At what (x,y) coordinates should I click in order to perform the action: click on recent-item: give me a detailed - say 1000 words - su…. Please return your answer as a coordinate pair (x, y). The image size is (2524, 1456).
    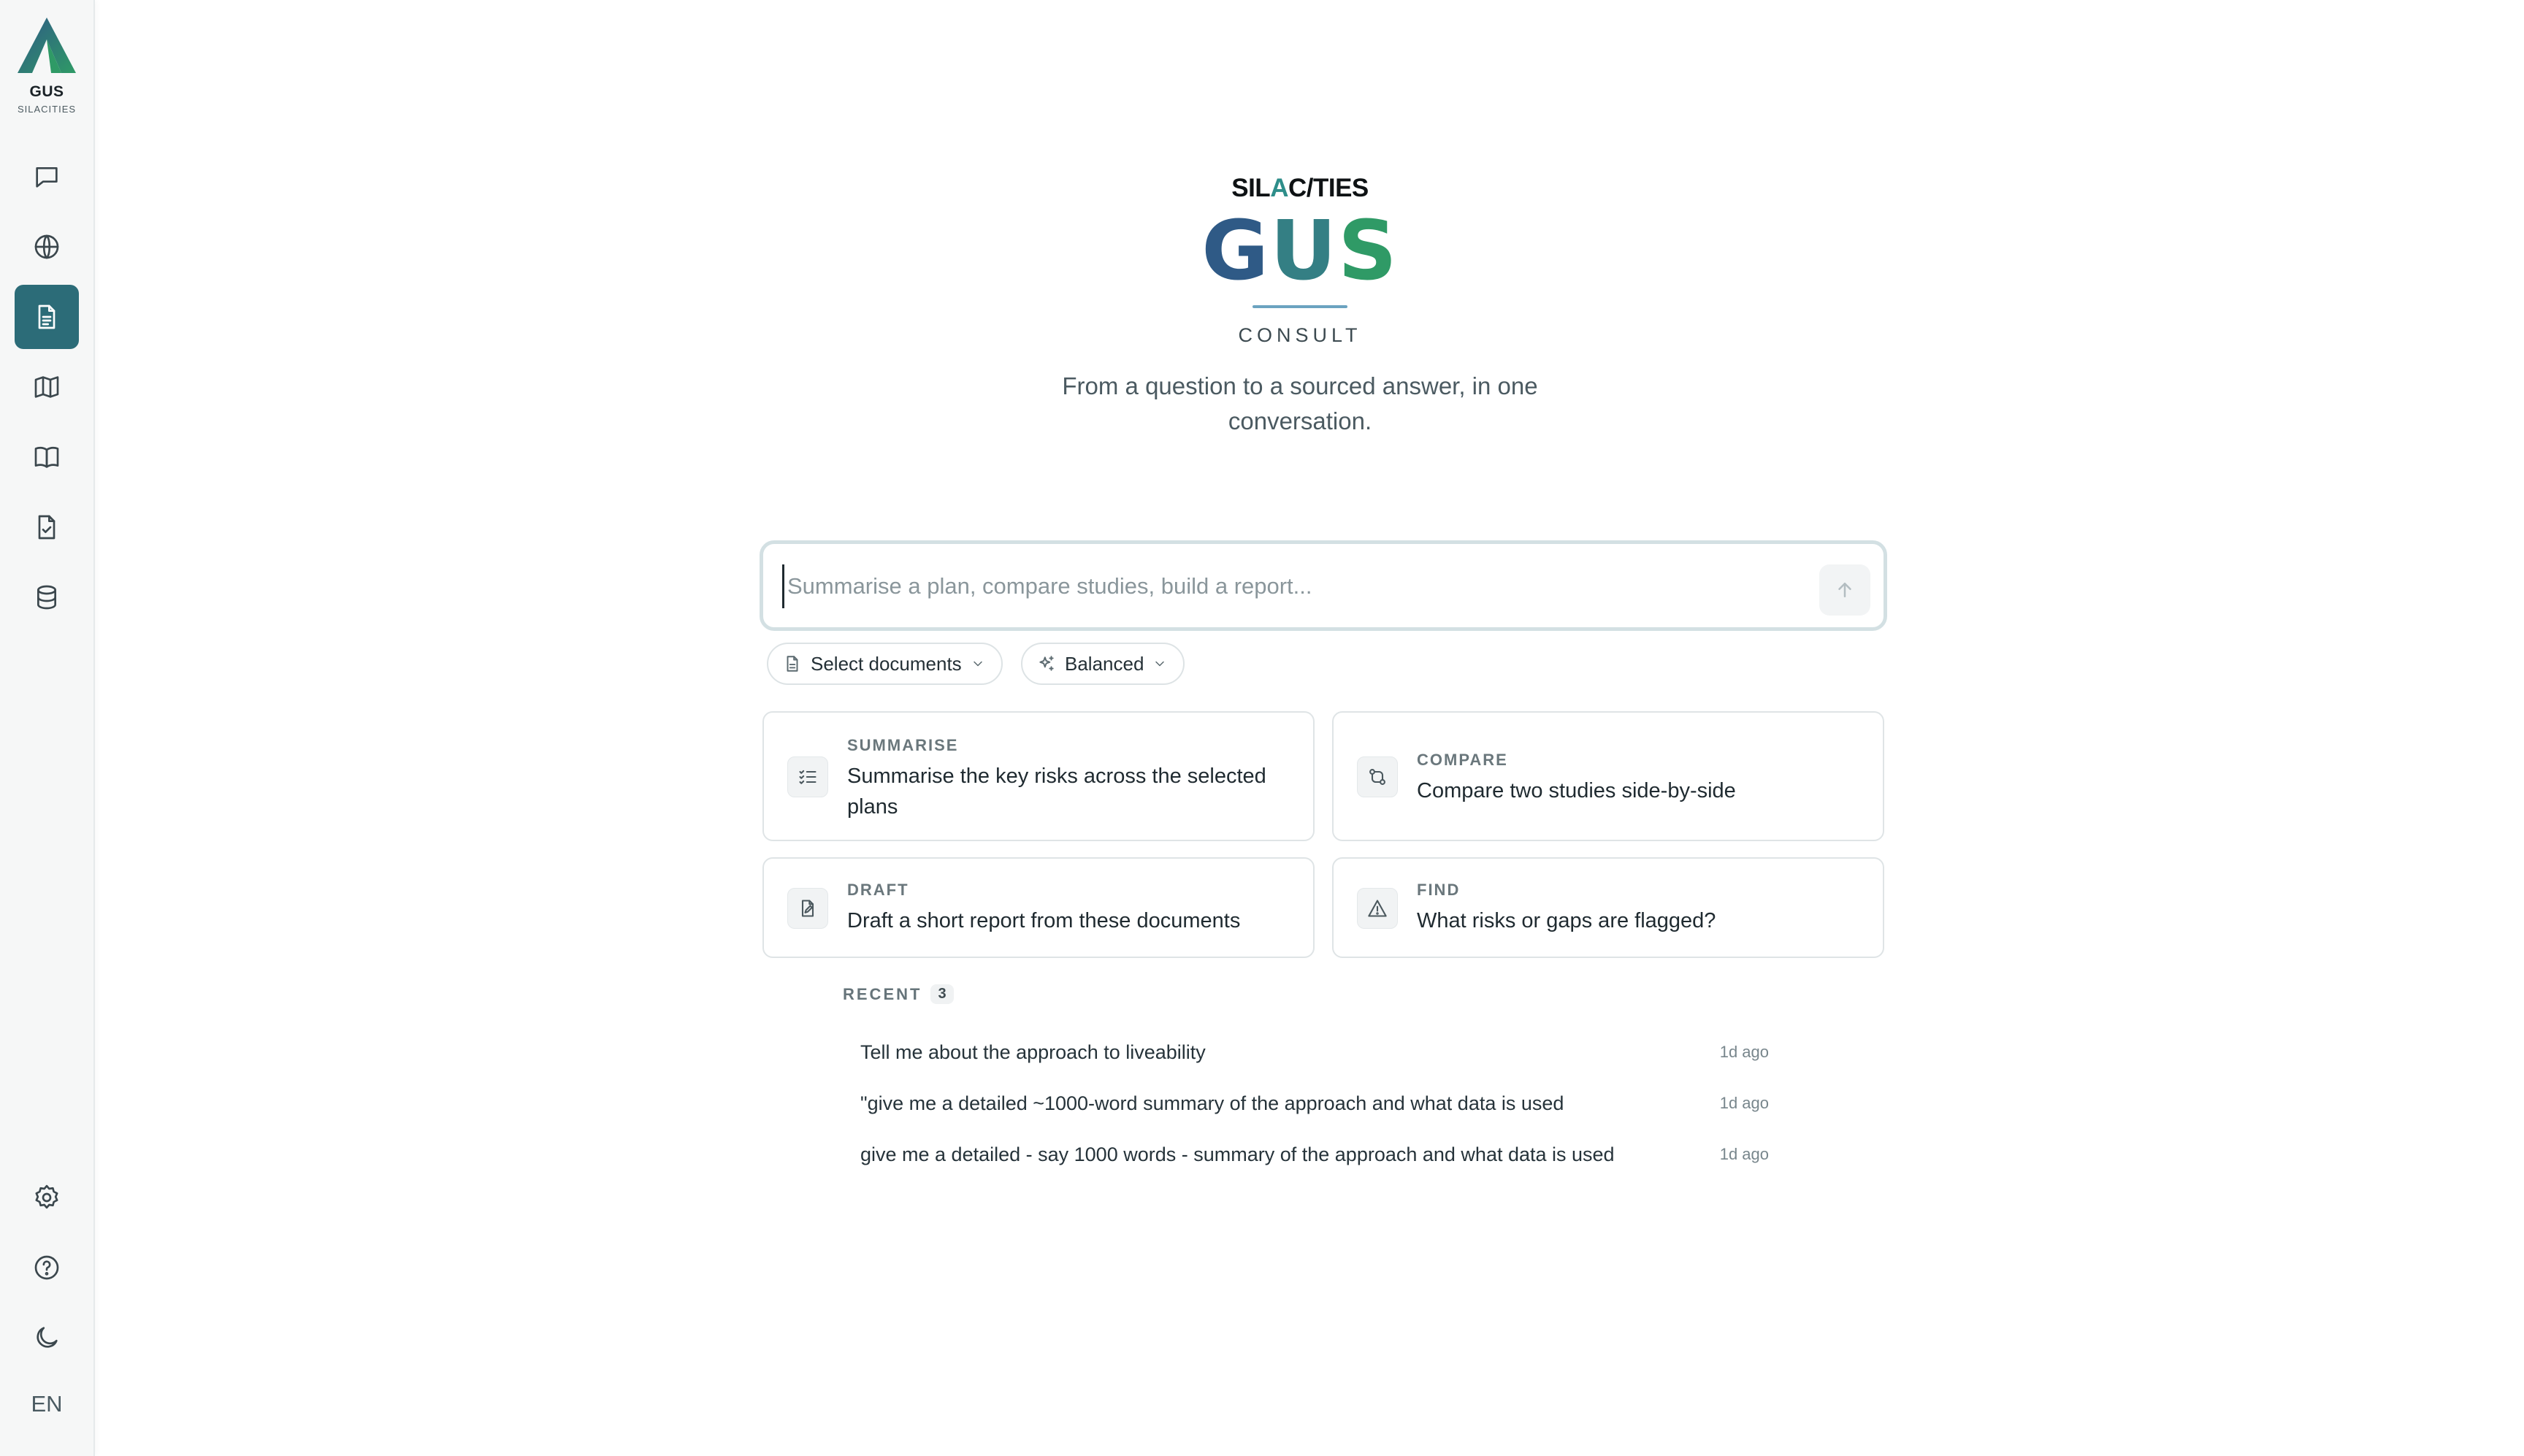
    Looking at the image, I should click on (1314, 1154).